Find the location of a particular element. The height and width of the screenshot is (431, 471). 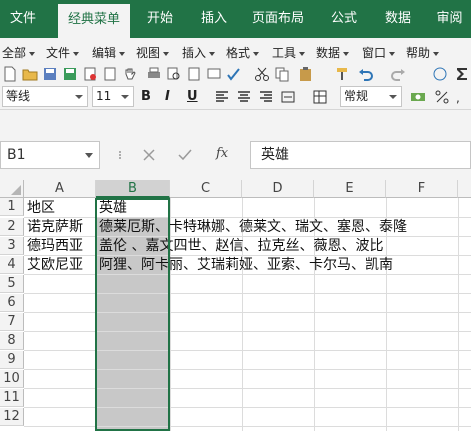

font-name-select: 等线 is located at coordinates (45, 96).